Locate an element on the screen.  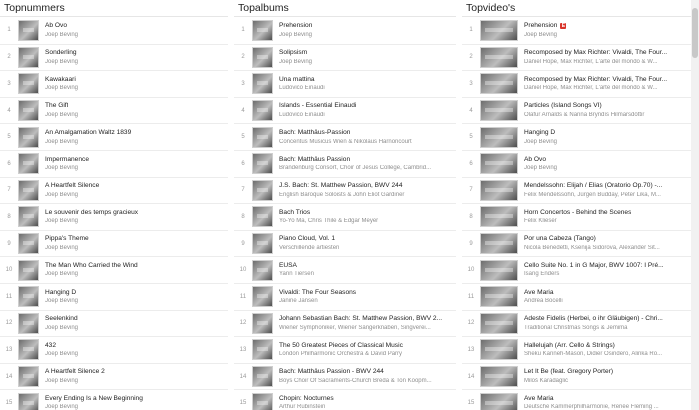
item-title-link: The Man Who Carried the Wind is located at coordinates (136, 266).